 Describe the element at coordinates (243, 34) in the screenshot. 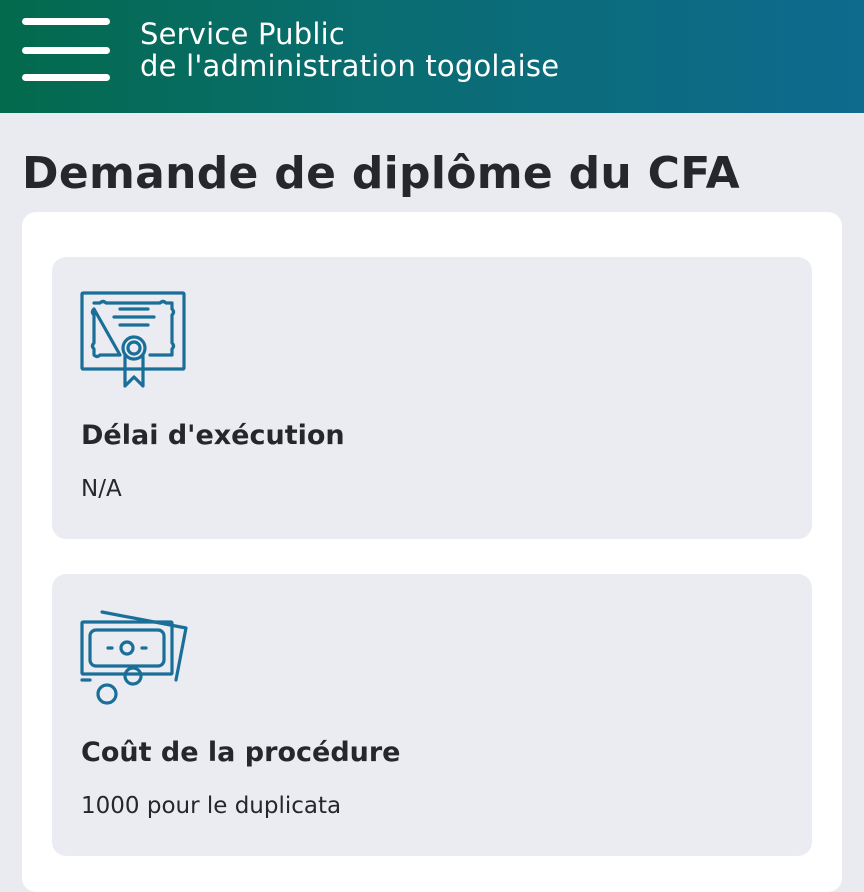

I see `brand-line-1: Service Public` at that location.